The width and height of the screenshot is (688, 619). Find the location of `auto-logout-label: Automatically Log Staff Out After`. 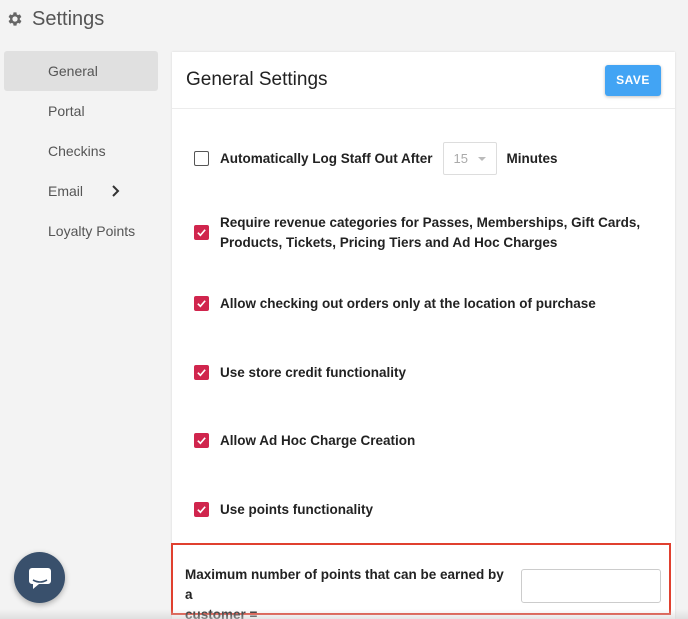

auto-logout-label: Automatically Log Staff Out After is located at coordinates (326, 158).